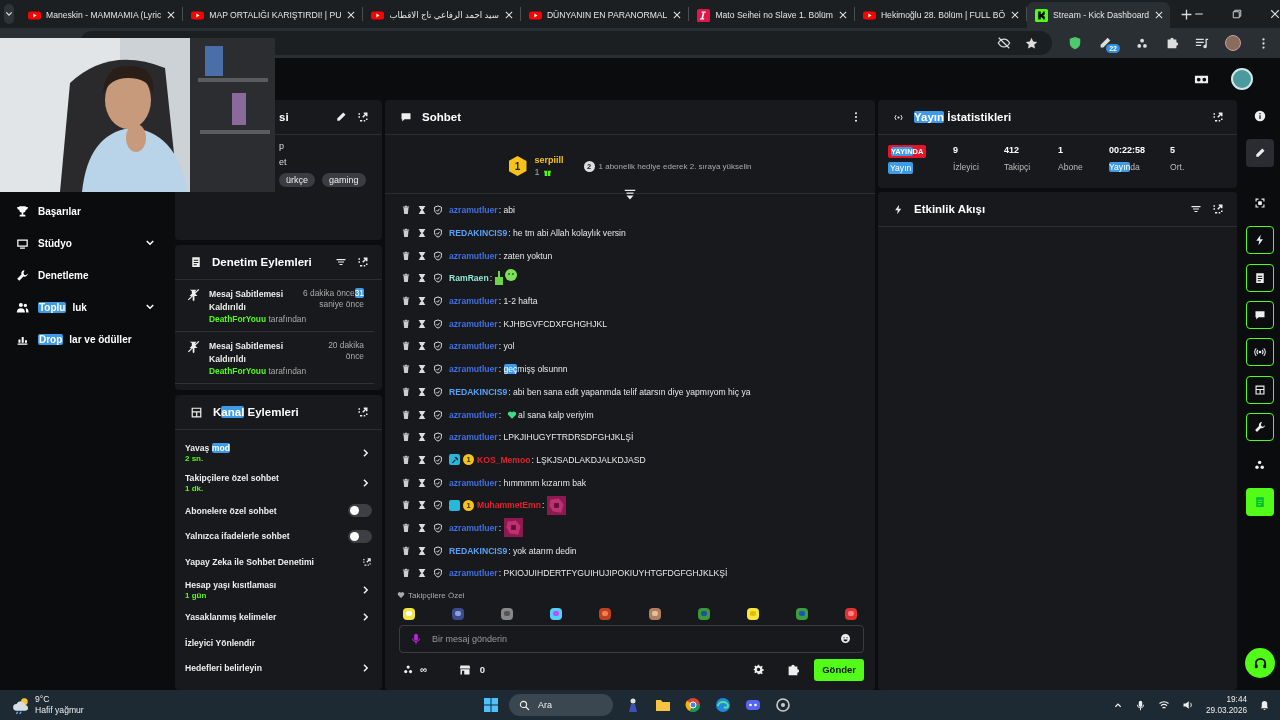 The height and width of the screenshot is (720, 1280). I want to click on sidebar-item: Başarılar, so click(86, 211).